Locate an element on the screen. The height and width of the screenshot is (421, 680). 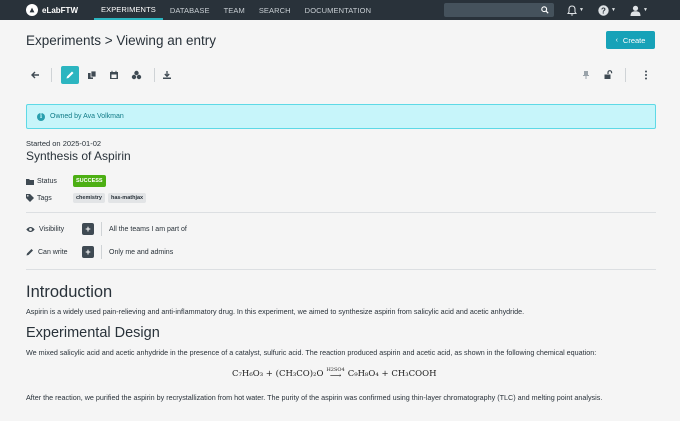
duplicate-button is located at coordinates (92, 75).